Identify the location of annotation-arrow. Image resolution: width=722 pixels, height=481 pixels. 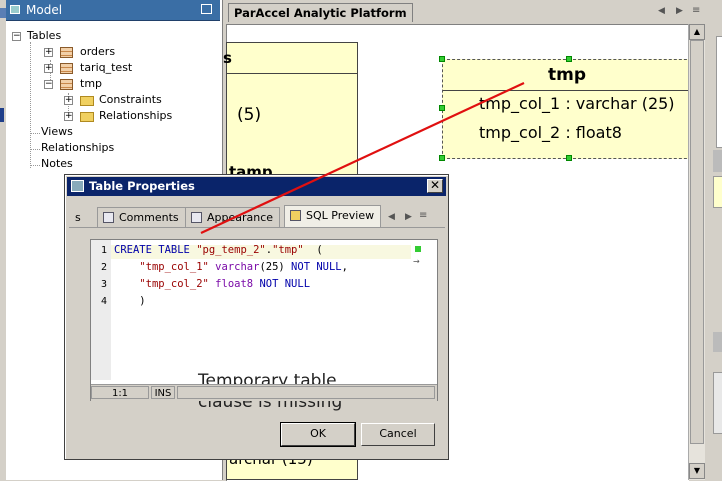
(362, 158).